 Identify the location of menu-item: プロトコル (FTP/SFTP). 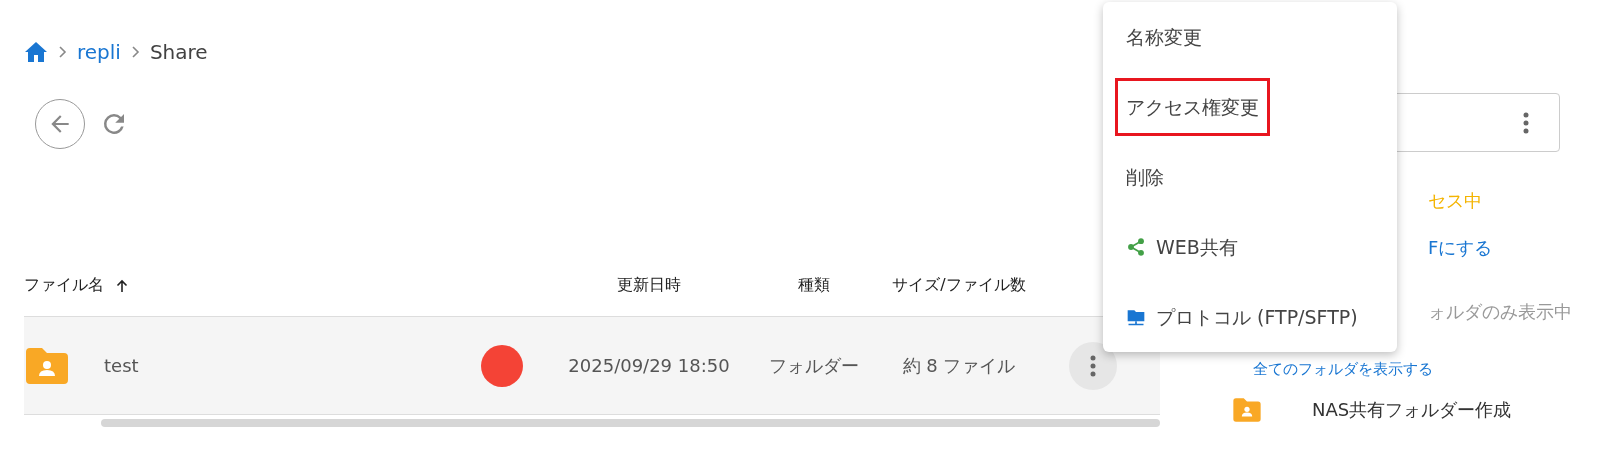
(1242, 317).